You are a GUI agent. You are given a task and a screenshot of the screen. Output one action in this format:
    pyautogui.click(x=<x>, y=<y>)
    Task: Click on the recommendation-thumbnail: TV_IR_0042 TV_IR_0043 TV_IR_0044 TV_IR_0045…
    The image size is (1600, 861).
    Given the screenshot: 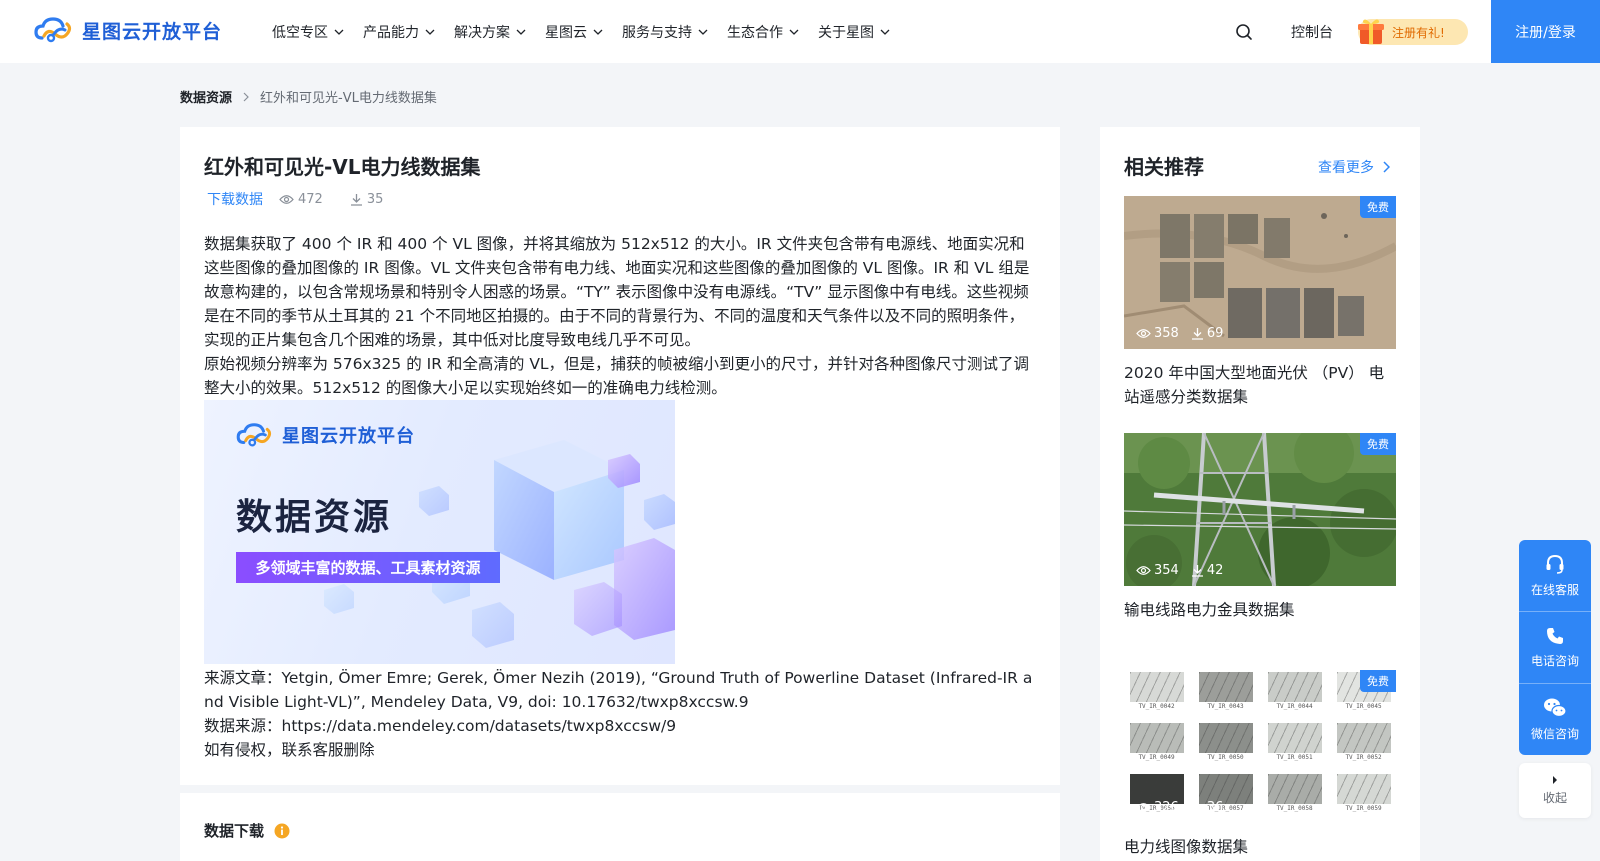 What is the action you would take?
    pyautogui.click(x=1260, y=746)
    